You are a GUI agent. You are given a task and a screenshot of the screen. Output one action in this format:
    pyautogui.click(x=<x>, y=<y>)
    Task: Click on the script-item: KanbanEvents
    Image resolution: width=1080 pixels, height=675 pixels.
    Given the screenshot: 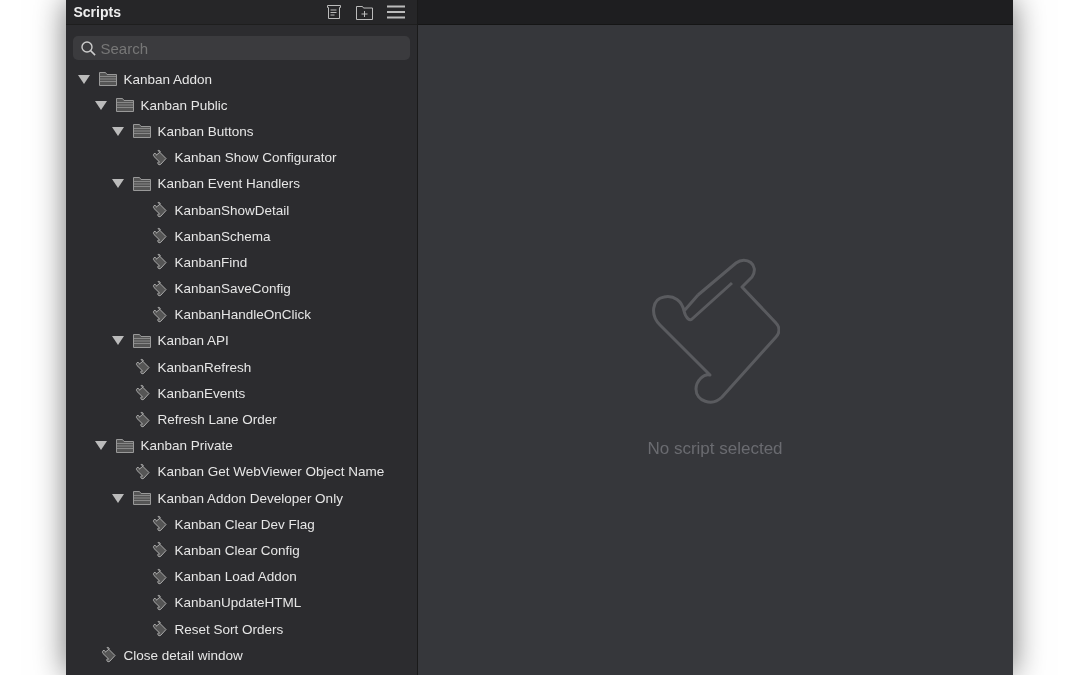 What is the action you would take?
    pyautogui.click(x=201, y=393)
    